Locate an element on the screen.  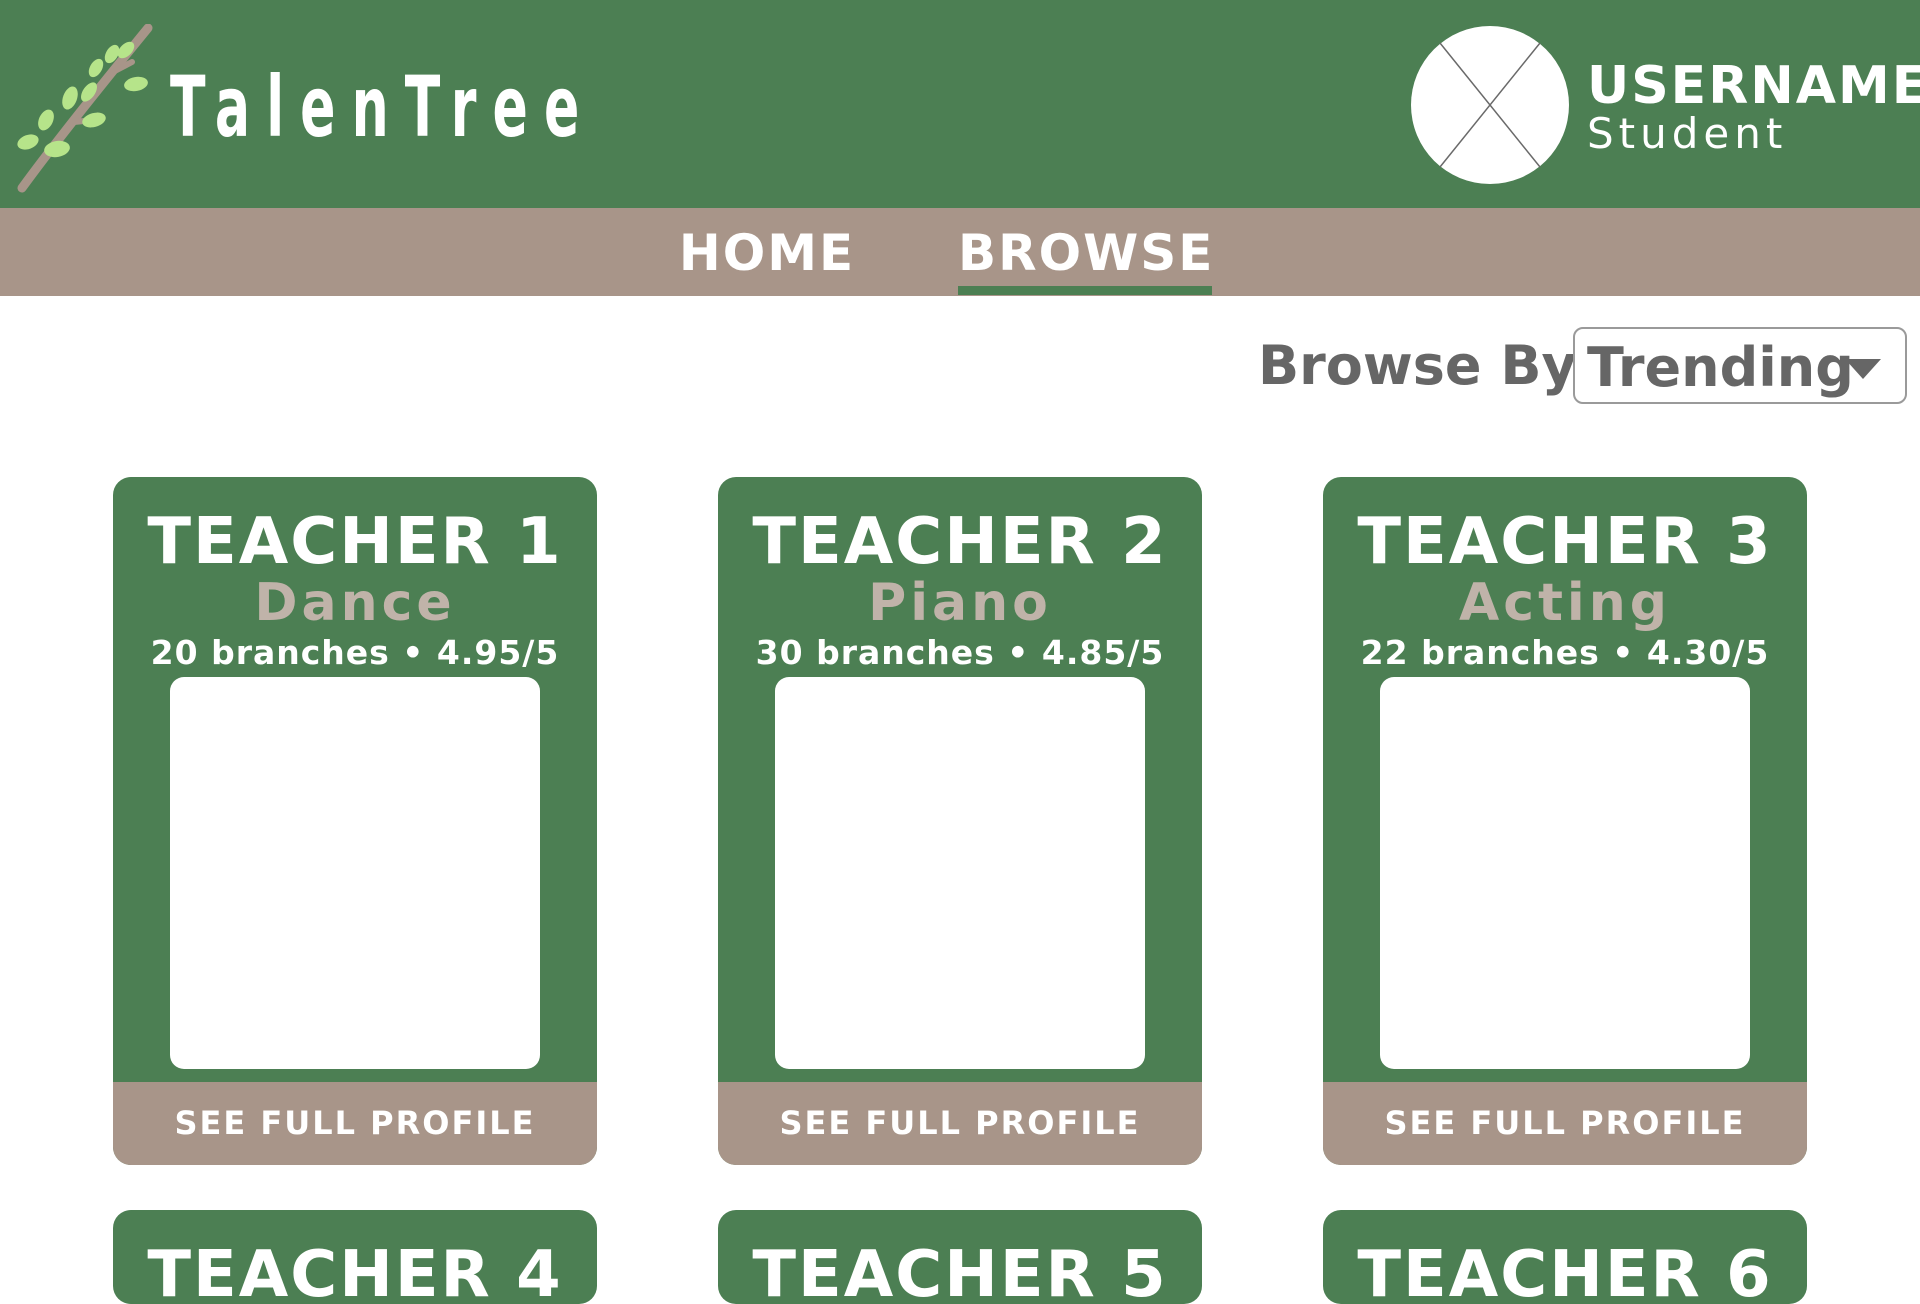
teacher-skill: Acting is located at coordinates (1565, 603).